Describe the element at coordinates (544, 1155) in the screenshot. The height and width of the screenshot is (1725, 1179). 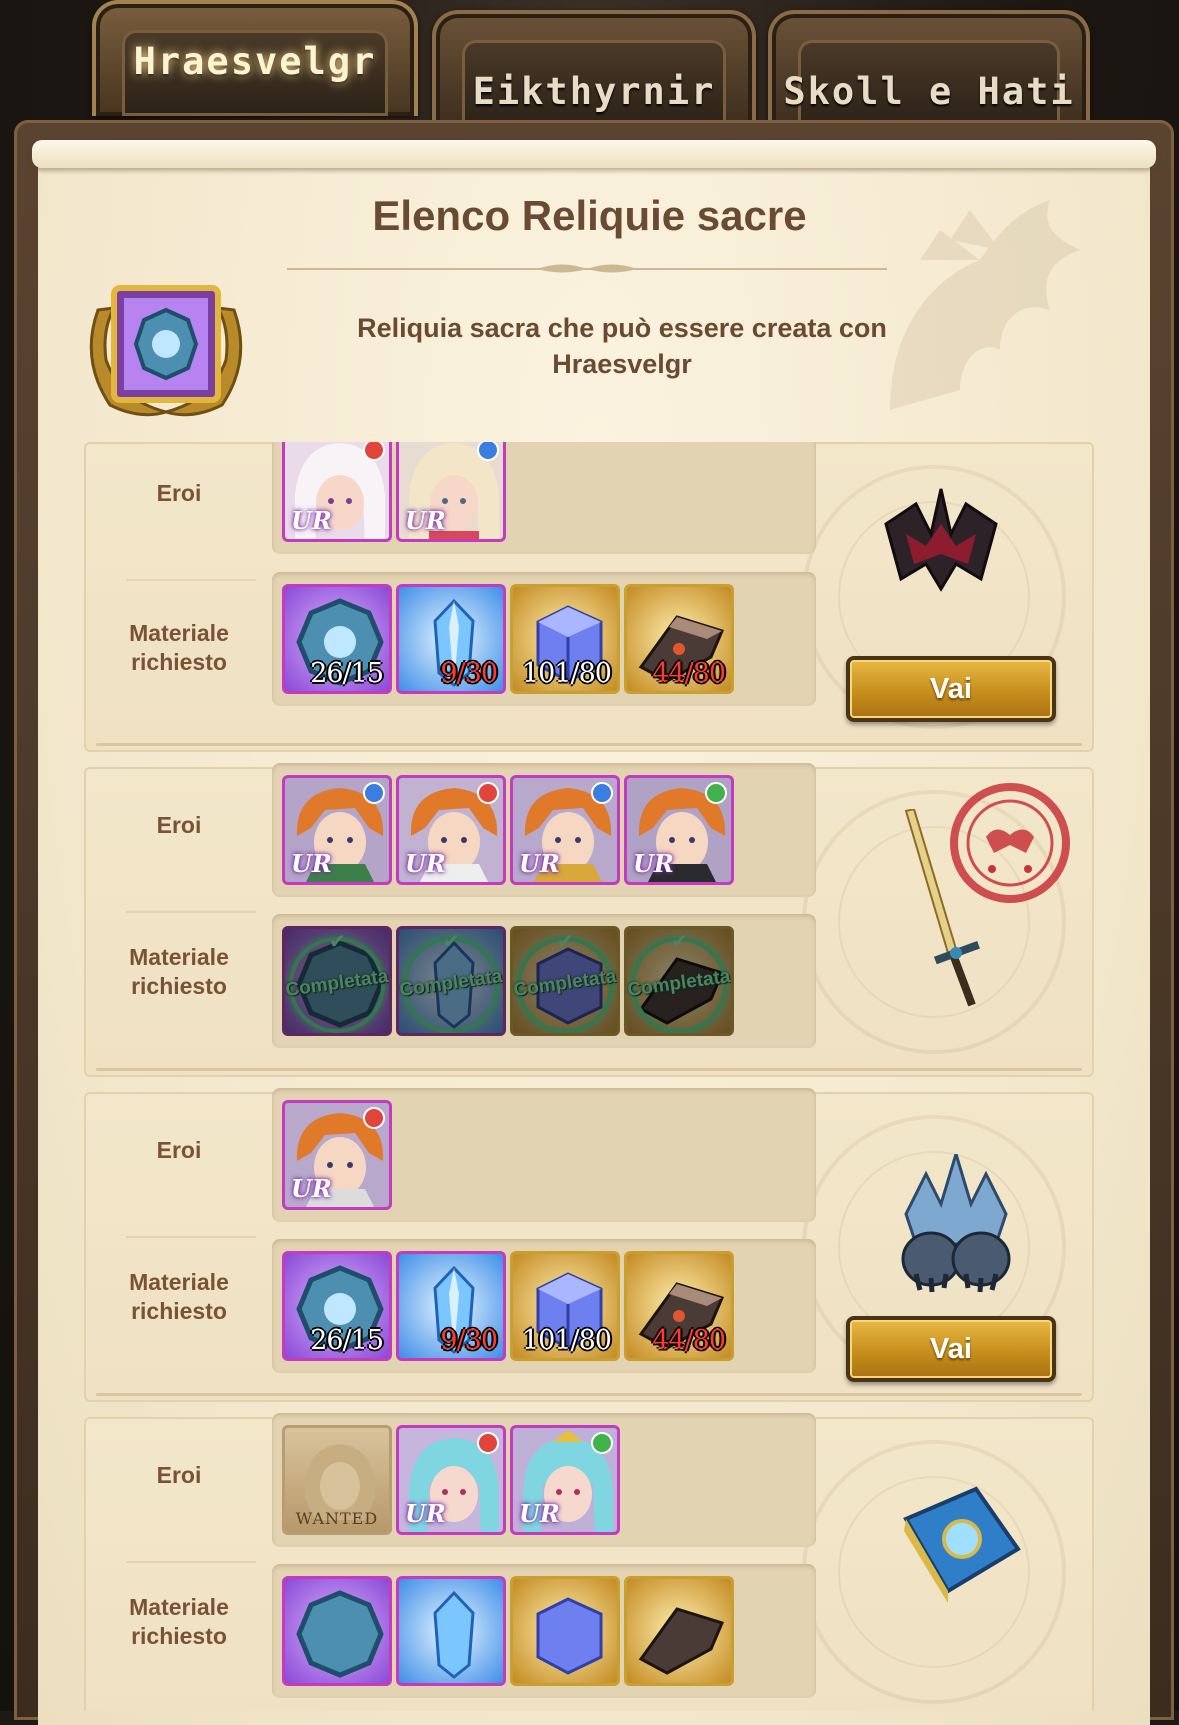
I see `hero-slot-bar: UR` at that location.